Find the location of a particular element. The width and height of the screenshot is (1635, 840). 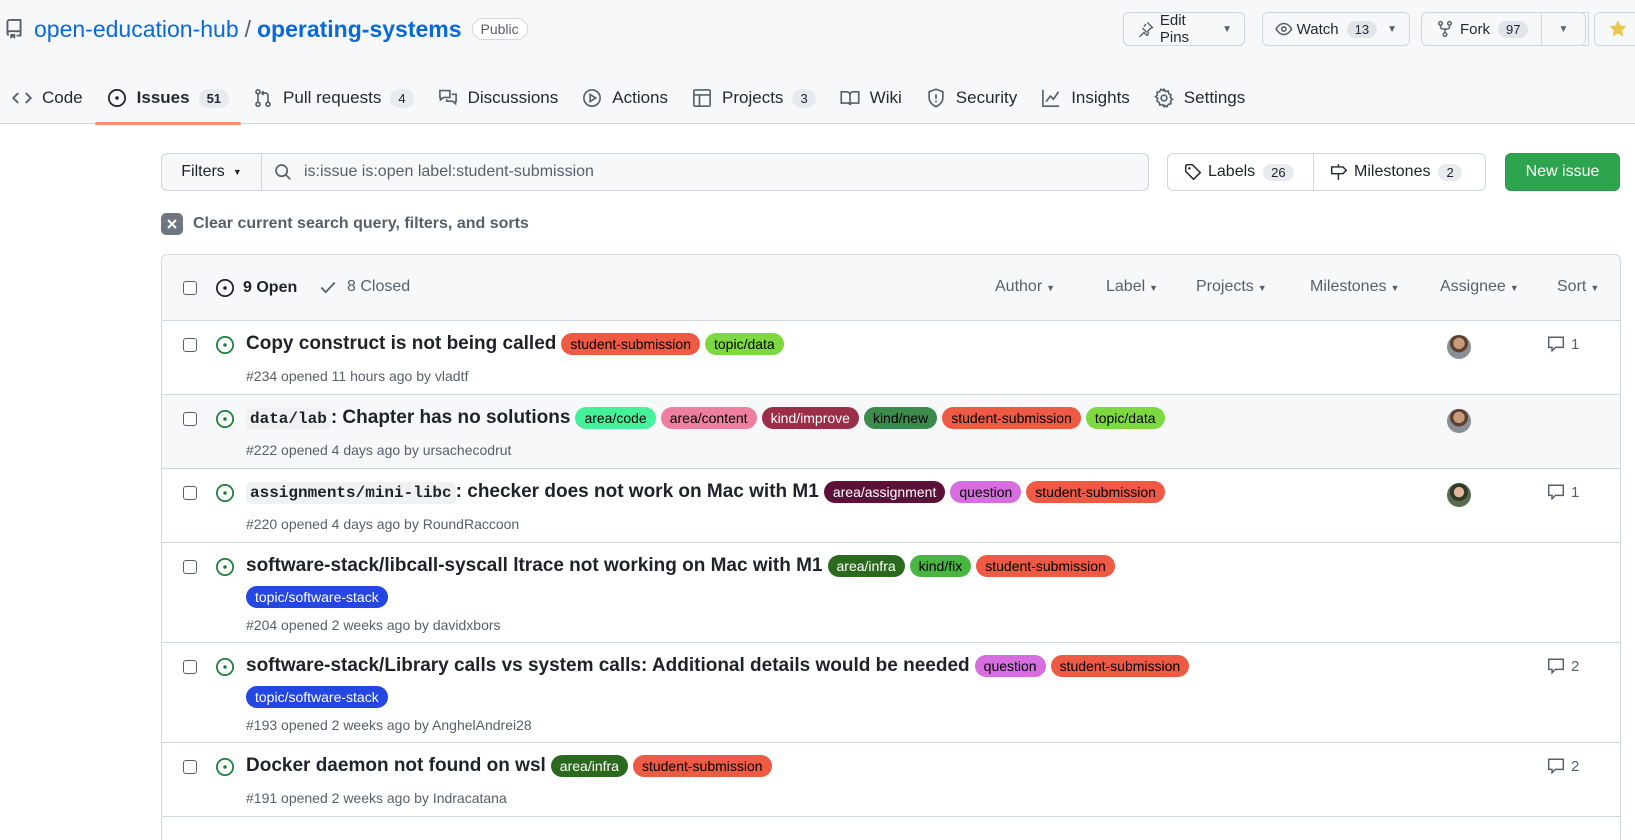

chevron-down-icon: ▼ is located at coordinates (1262, 288).